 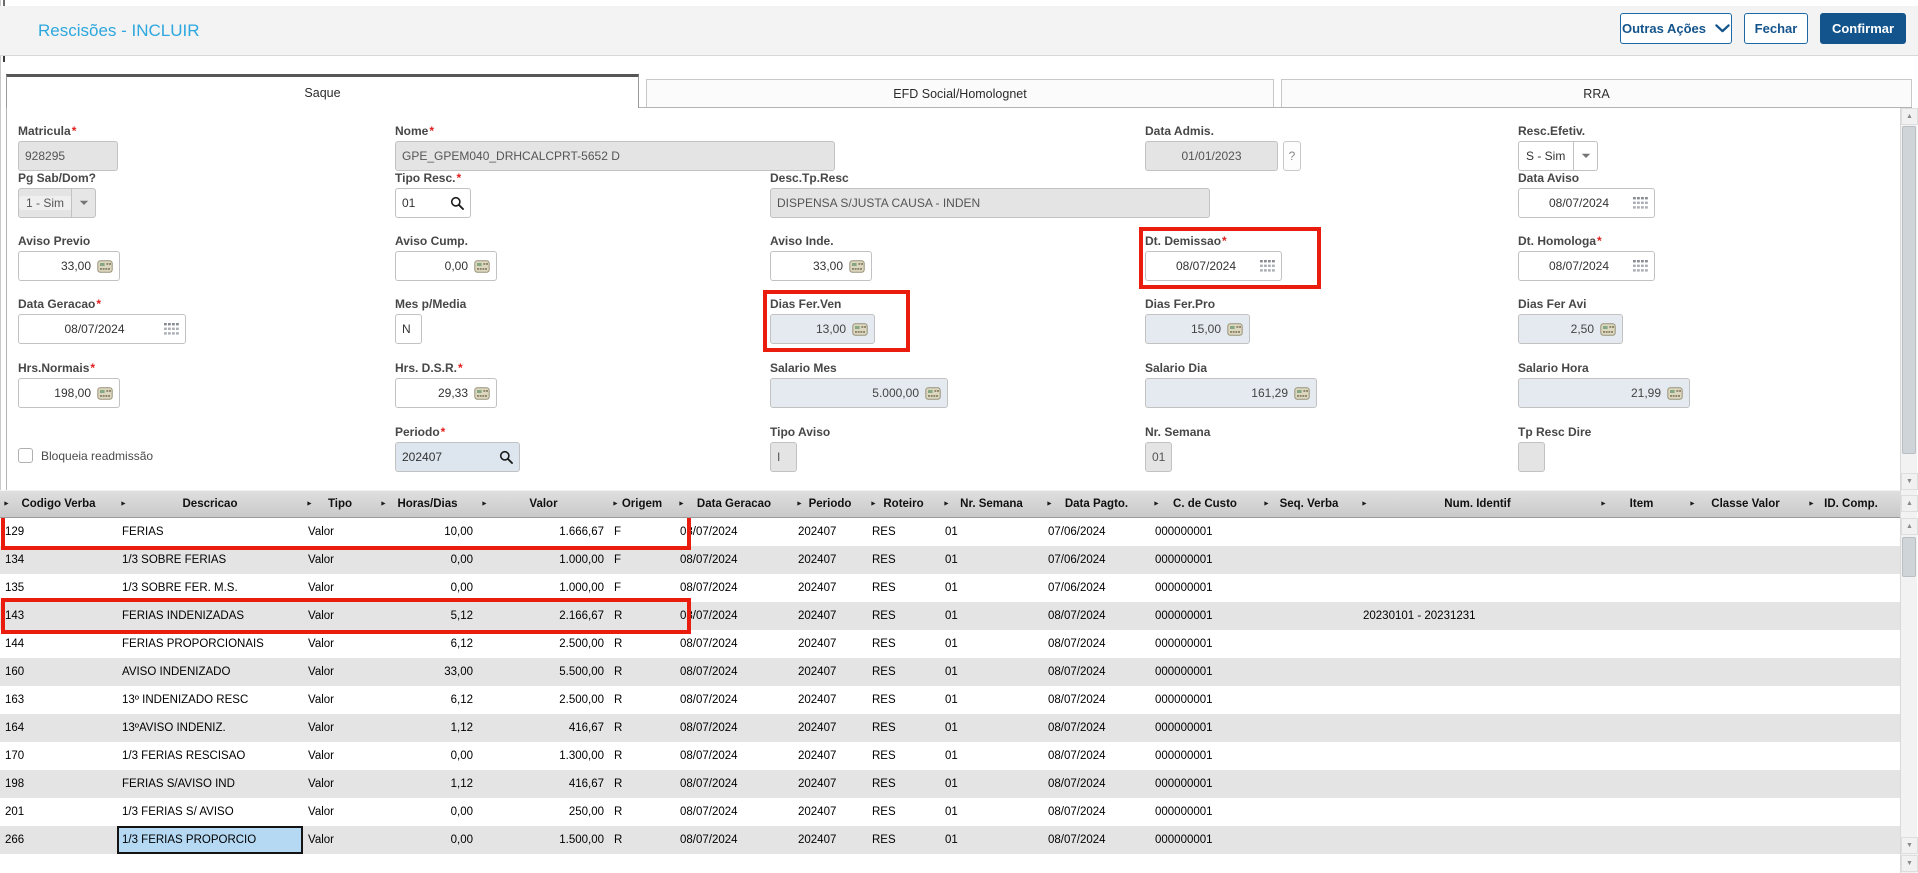 What do you see at coordinates (1309, 504) in the screenshot?
I see `grid-col-header: ► Seq. Verba` at bounding box center [1309, 504].